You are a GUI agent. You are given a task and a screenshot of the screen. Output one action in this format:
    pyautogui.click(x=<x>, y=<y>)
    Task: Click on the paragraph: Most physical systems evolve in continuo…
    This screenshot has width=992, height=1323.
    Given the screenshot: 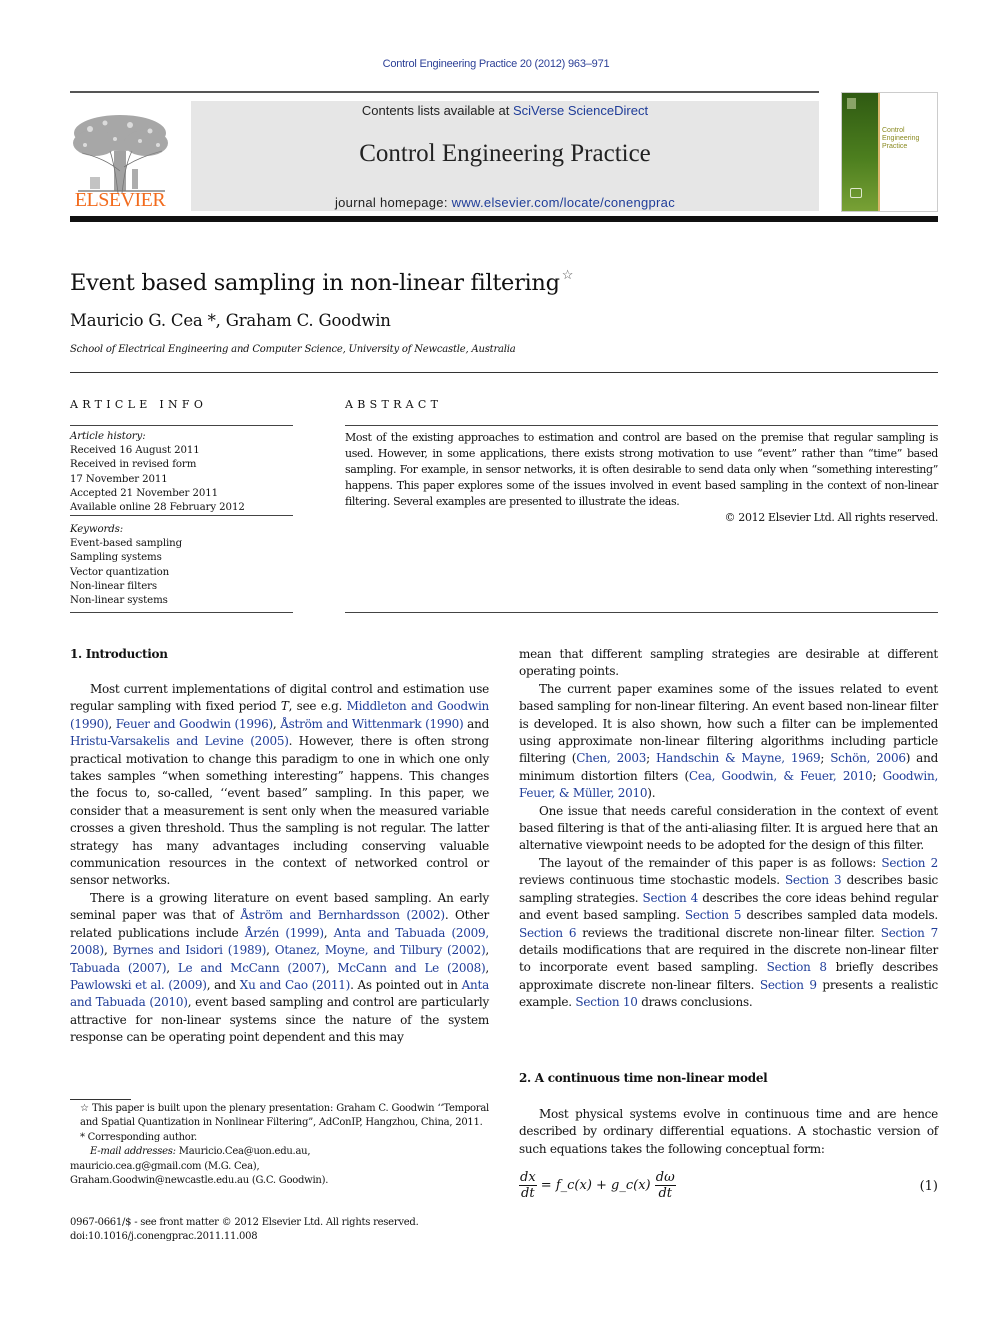 What is the action you would take?
    pyautogui.click(x=728, y=1131)
    